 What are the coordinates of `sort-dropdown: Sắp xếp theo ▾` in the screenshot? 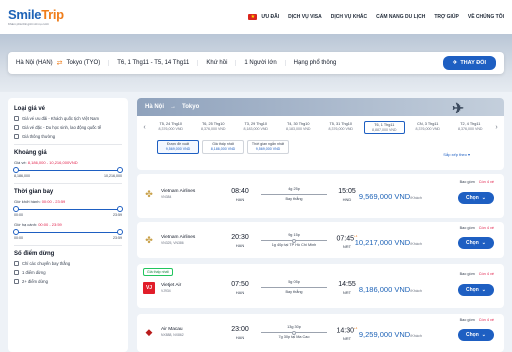 It's located at (456, 154).